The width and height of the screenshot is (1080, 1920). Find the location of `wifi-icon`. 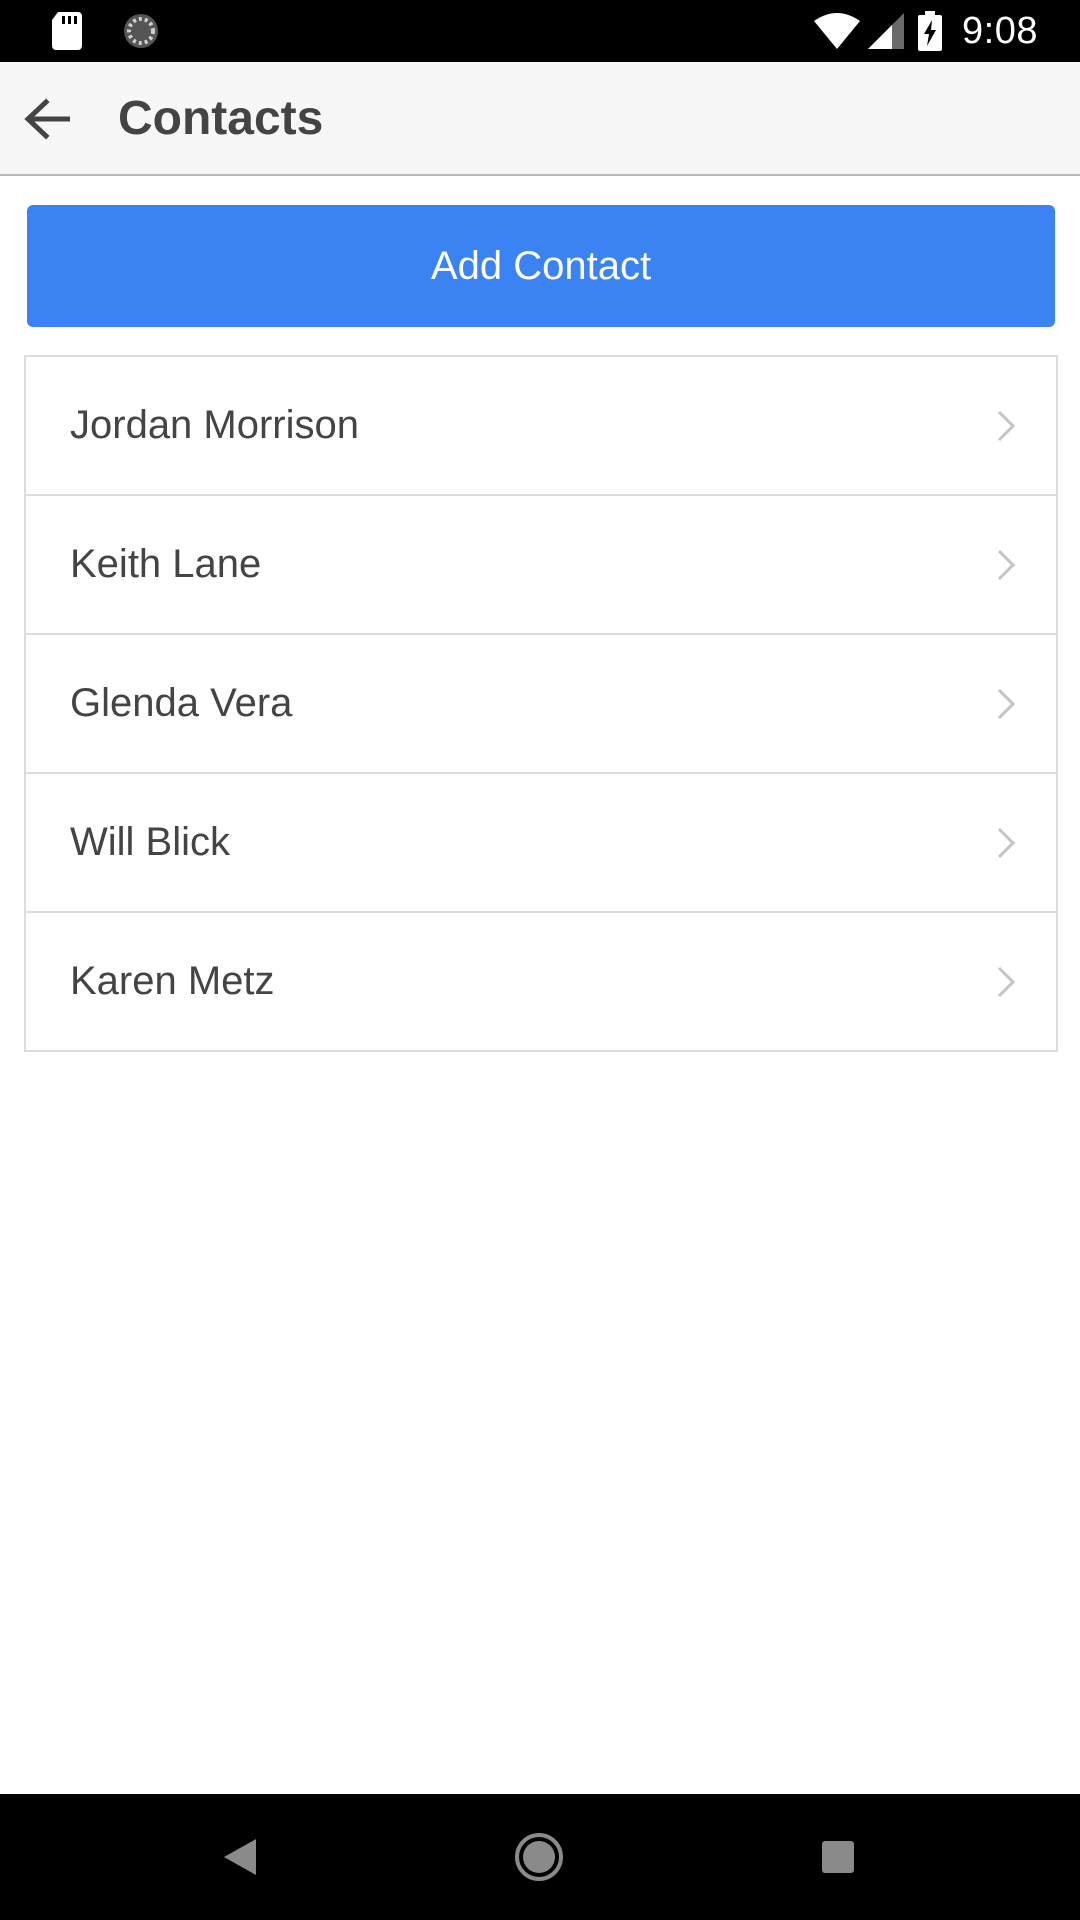

wifi-icon is located at coordinates (837, 31).